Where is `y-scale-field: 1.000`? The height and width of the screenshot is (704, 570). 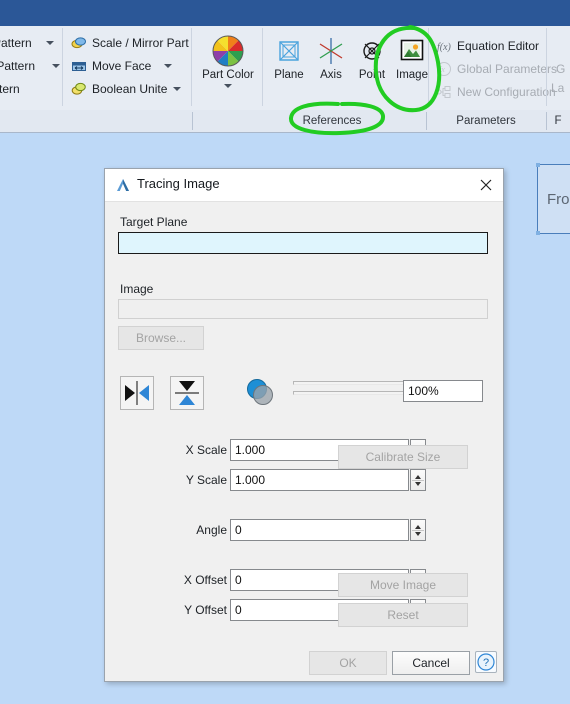
y-scale-field: 1.000 is located at coordinates (319, 480).